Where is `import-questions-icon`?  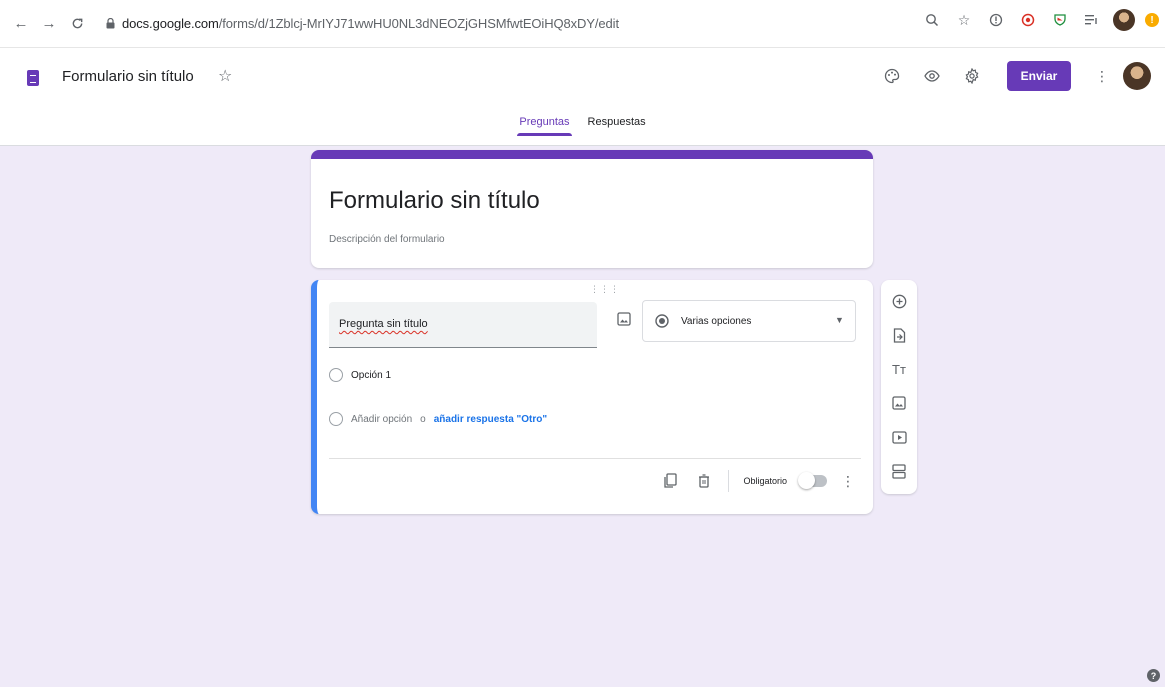 import-questions-icon is located at coordinates (899, 335).